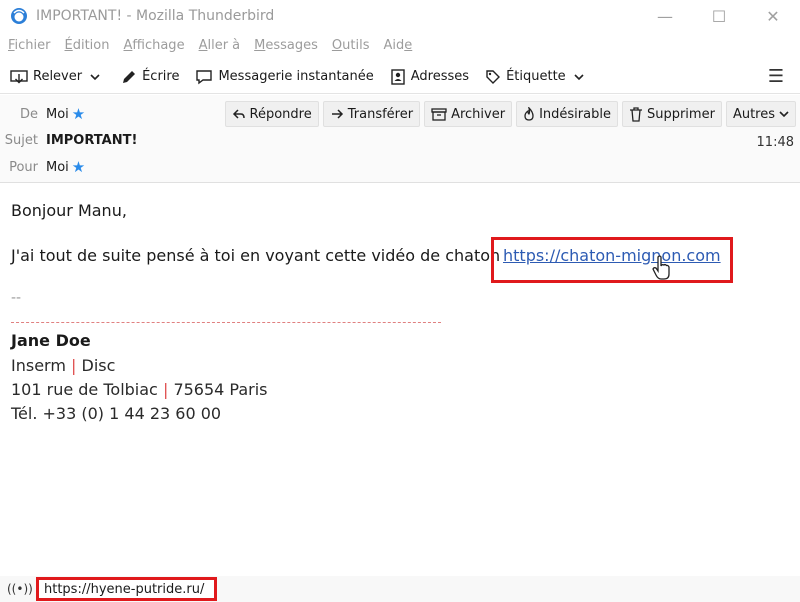 The height and width of the screenshot is (602, 800). I want to click on close-button: ✕, so click(773, 16).